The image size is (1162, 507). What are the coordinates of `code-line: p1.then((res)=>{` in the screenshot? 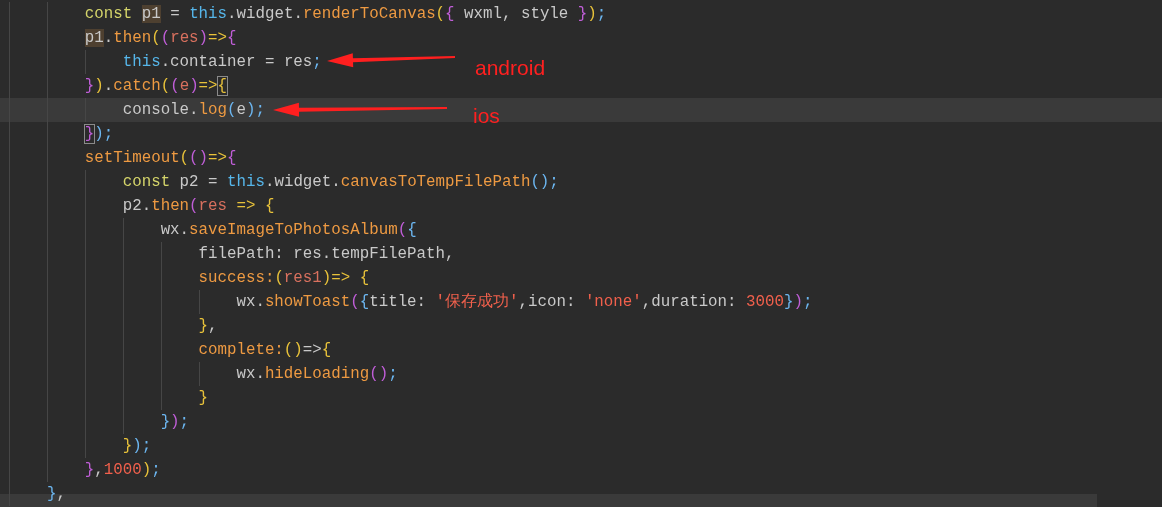 It's located at (160, 38).